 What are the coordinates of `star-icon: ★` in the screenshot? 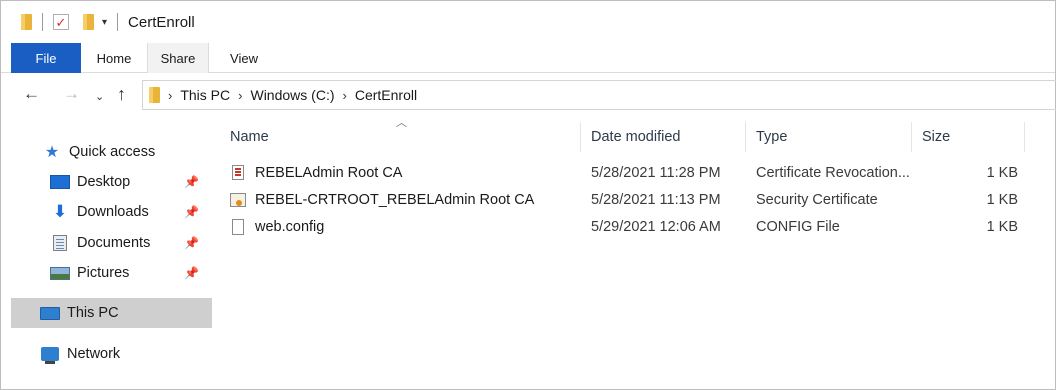 It's located at (52, 152).